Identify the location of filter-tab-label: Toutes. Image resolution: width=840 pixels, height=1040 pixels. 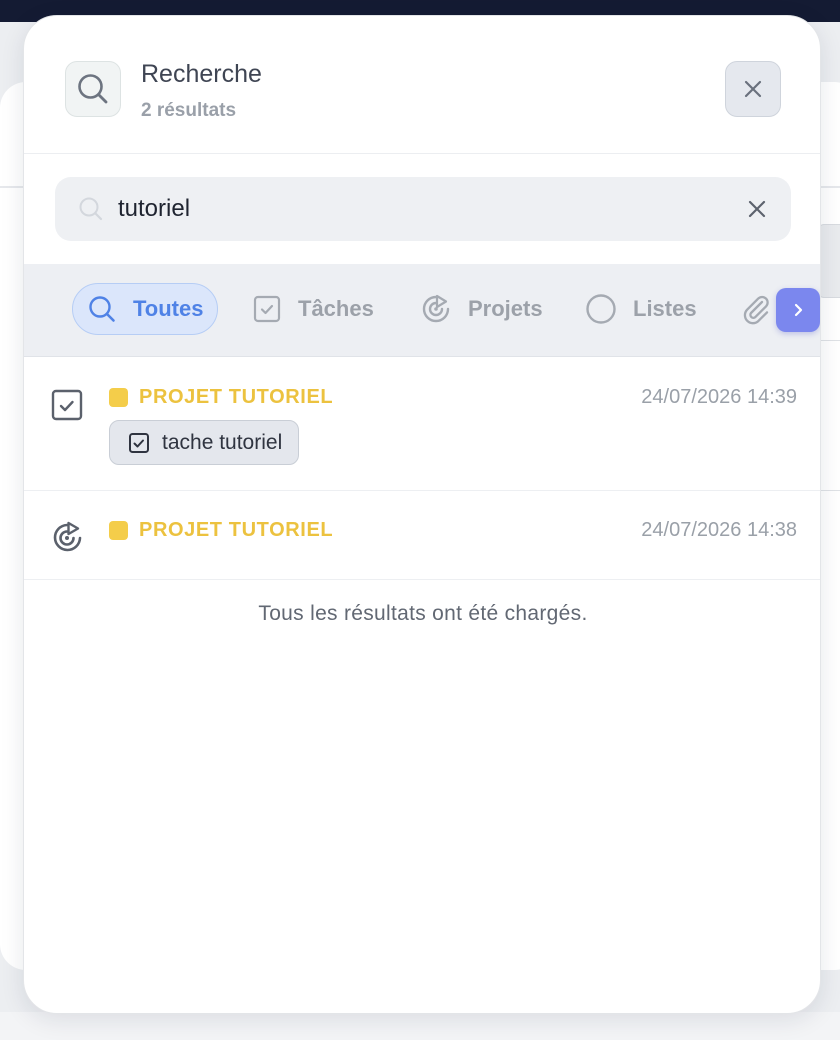
(168, 308).